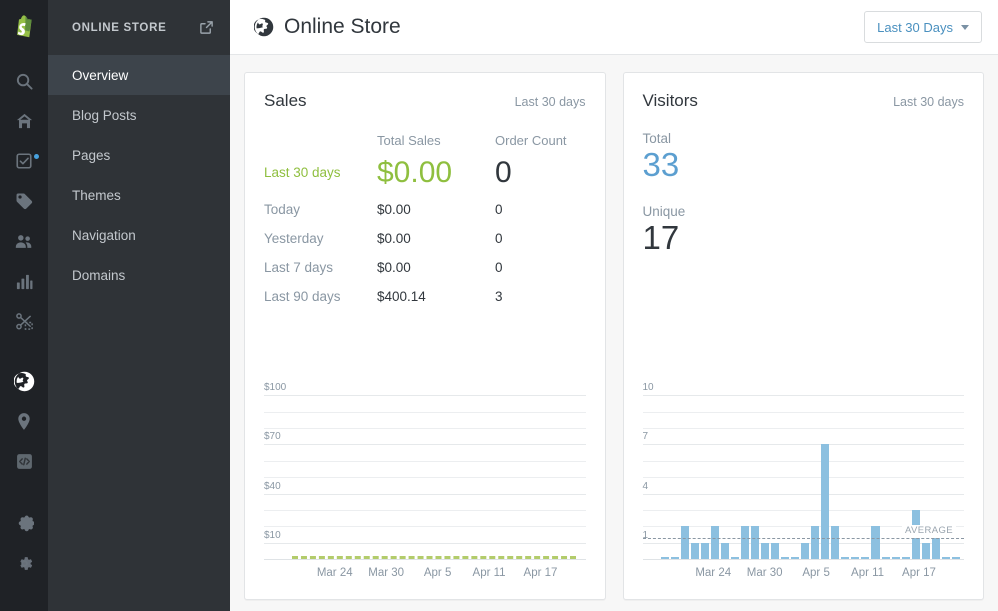  Describe the element at coordinates (24, 563) in the screenshot. I see `settings-gear-icon` at that location.